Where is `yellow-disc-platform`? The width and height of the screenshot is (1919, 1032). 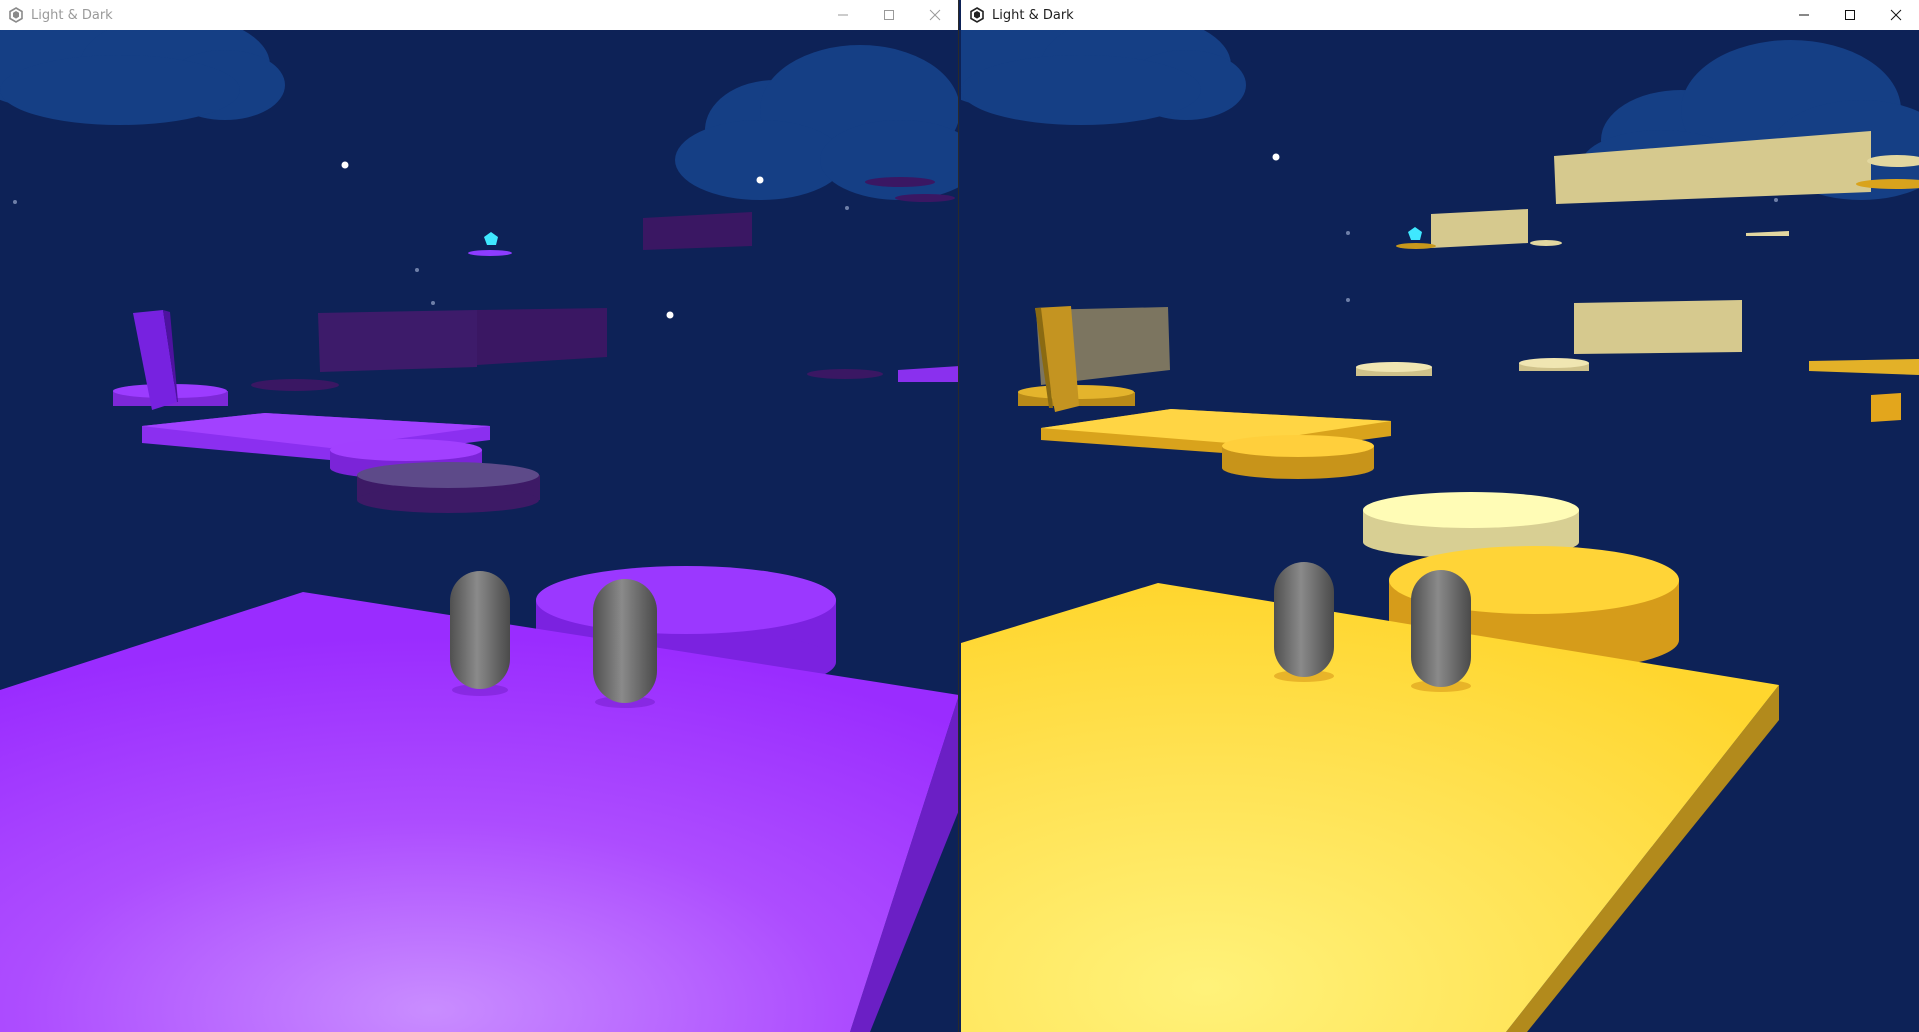 yellow-disc-platform is located at coordinates (1416, 246).